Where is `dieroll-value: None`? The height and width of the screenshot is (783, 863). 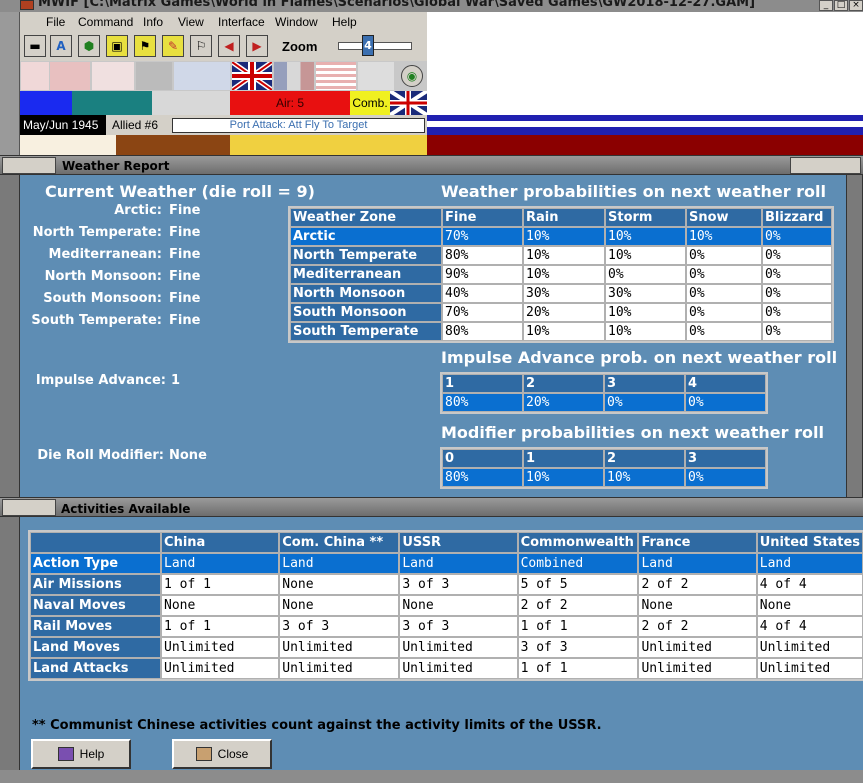
dieroll-value: None is located at coordinates (188, 455).